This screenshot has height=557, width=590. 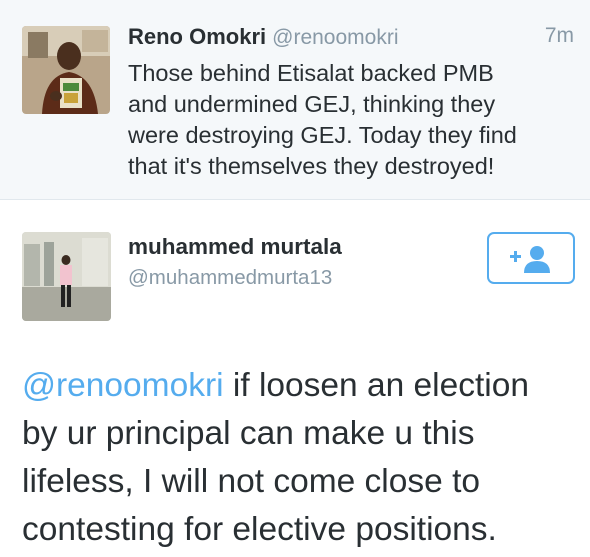 What do you see at coordinates (311, 166) in the screenshot?
I see `parent-text-line: that it's themselves they destroyed!` at bounding box center [311, 166].